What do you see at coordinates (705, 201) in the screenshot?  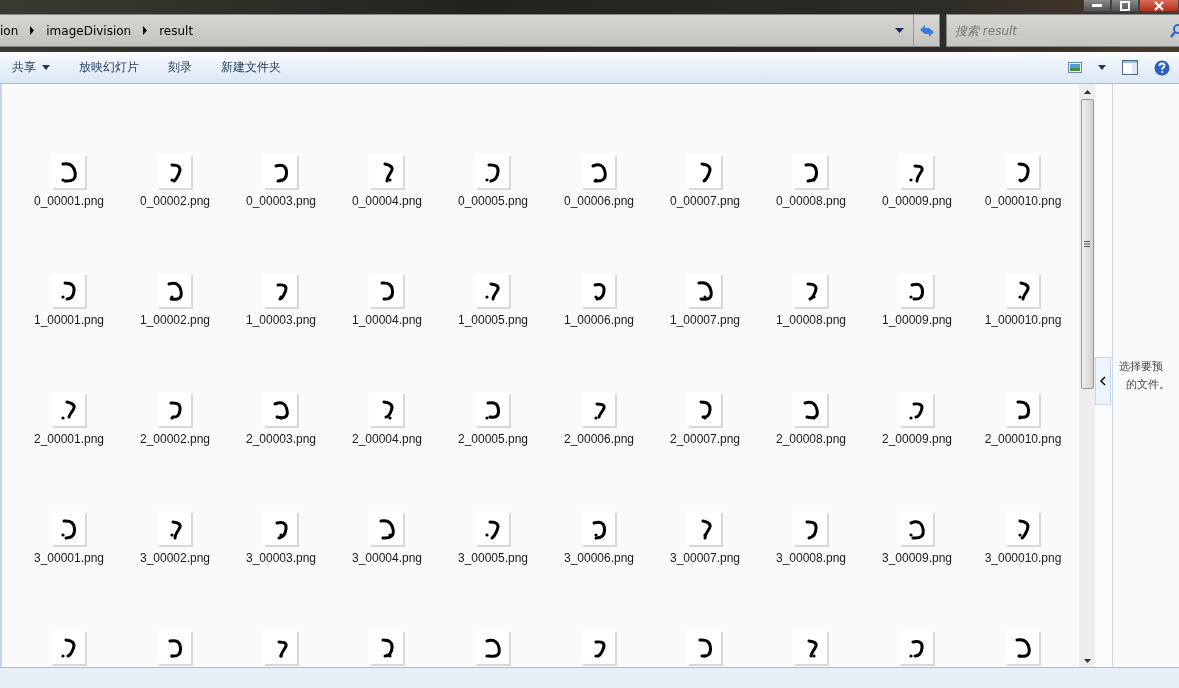 I see `file-name: 0_00007.png` at bounding box center [705, 201].